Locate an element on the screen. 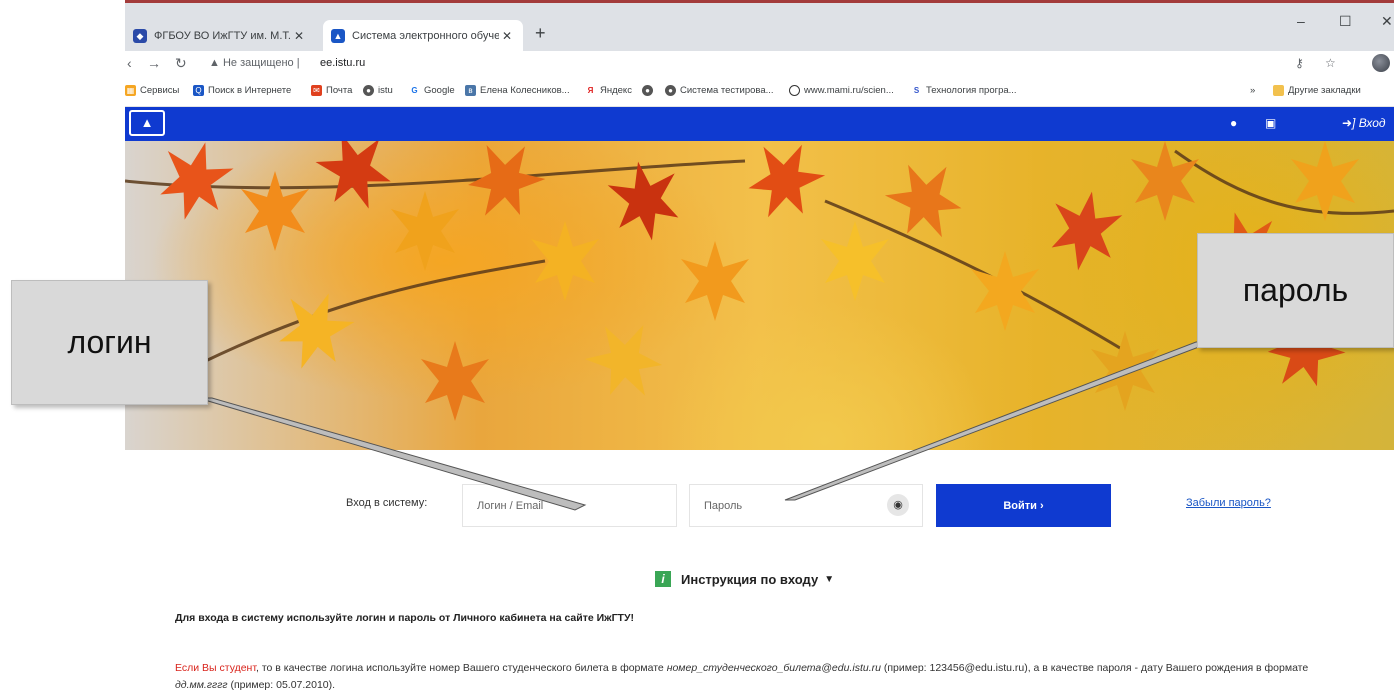 The image size is (1394, 696). show-password-eye-icon: ◉ is located at coordinates (898, 505).